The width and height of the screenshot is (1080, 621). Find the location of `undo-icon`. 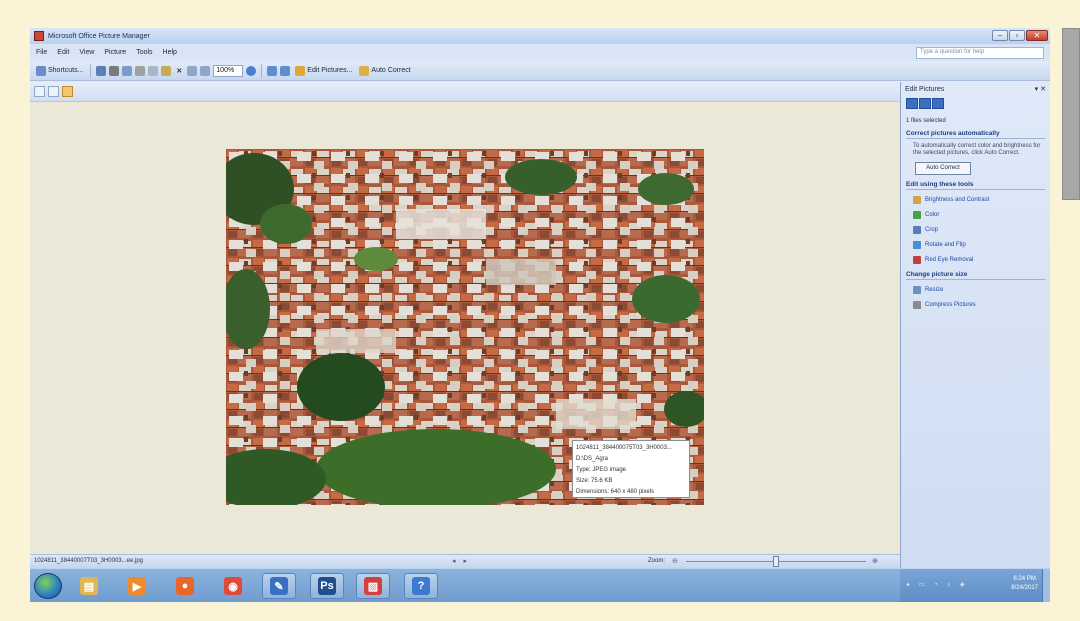

undo-icon is located at coordinates (192, 70).